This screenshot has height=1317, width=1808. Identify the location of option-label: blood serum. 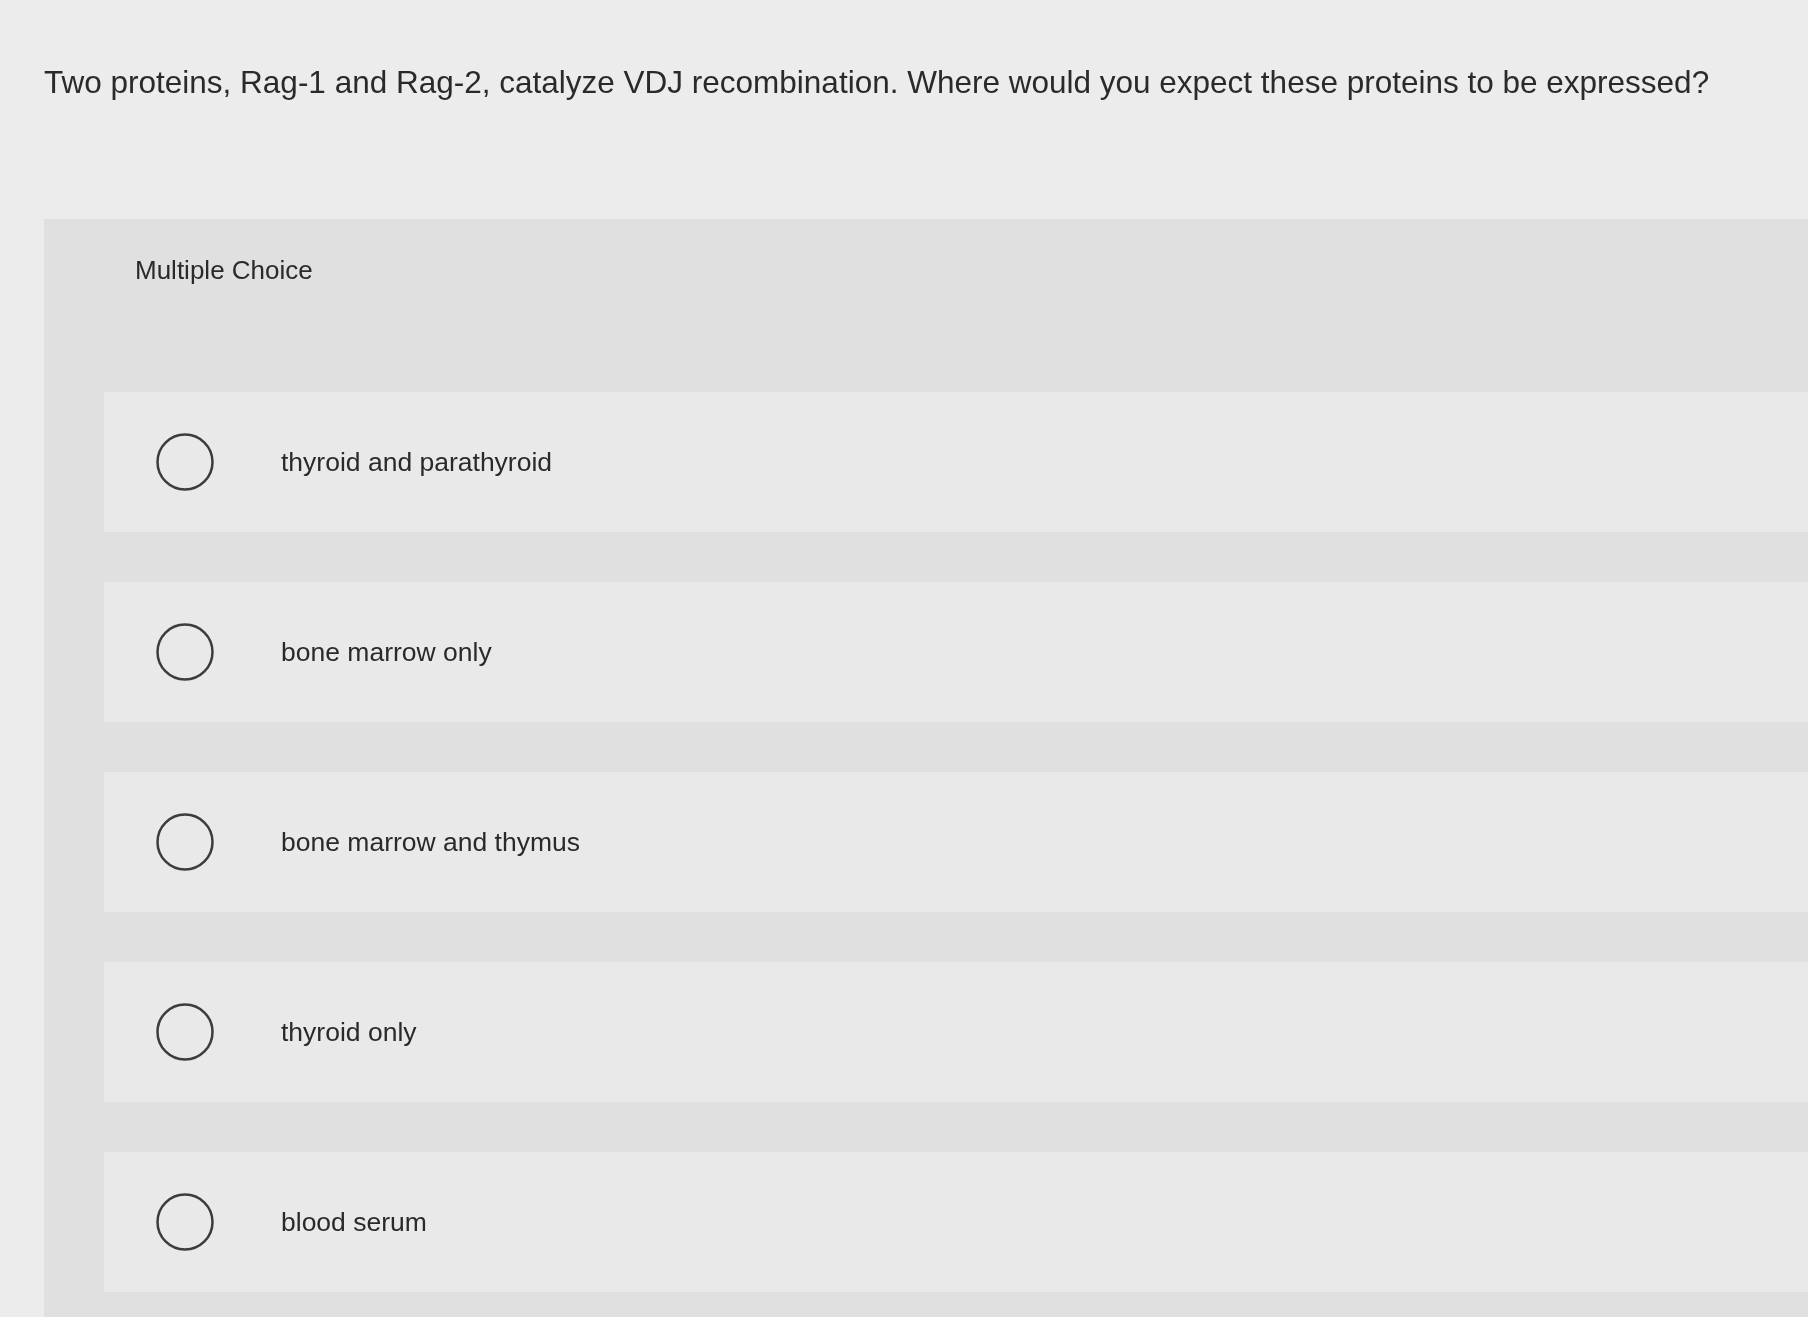
(354, 1222).